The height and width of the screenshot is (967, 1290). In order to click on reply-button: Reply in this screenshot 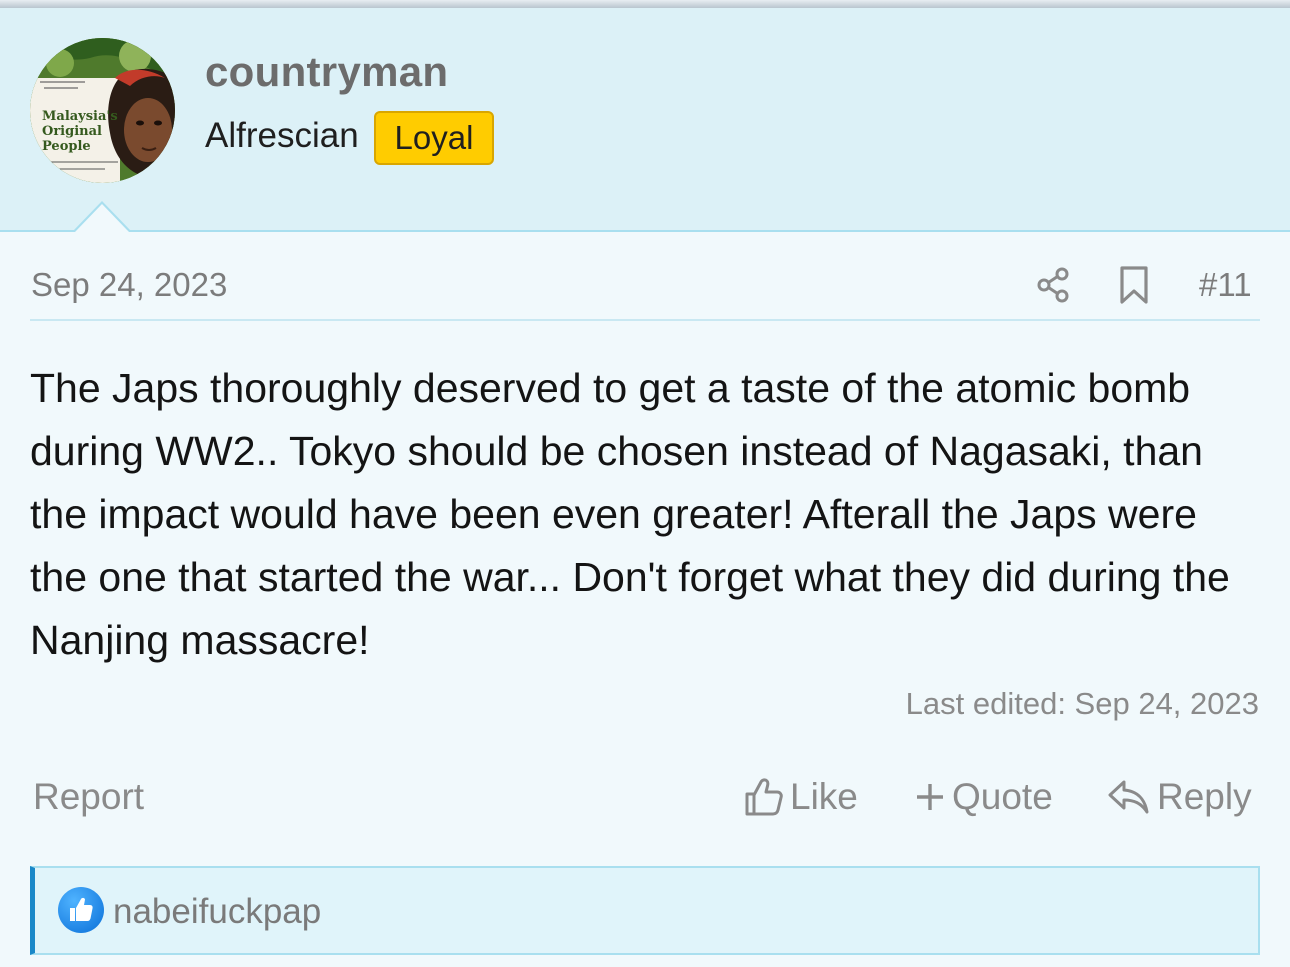, I will do `click(1179, 797)`.